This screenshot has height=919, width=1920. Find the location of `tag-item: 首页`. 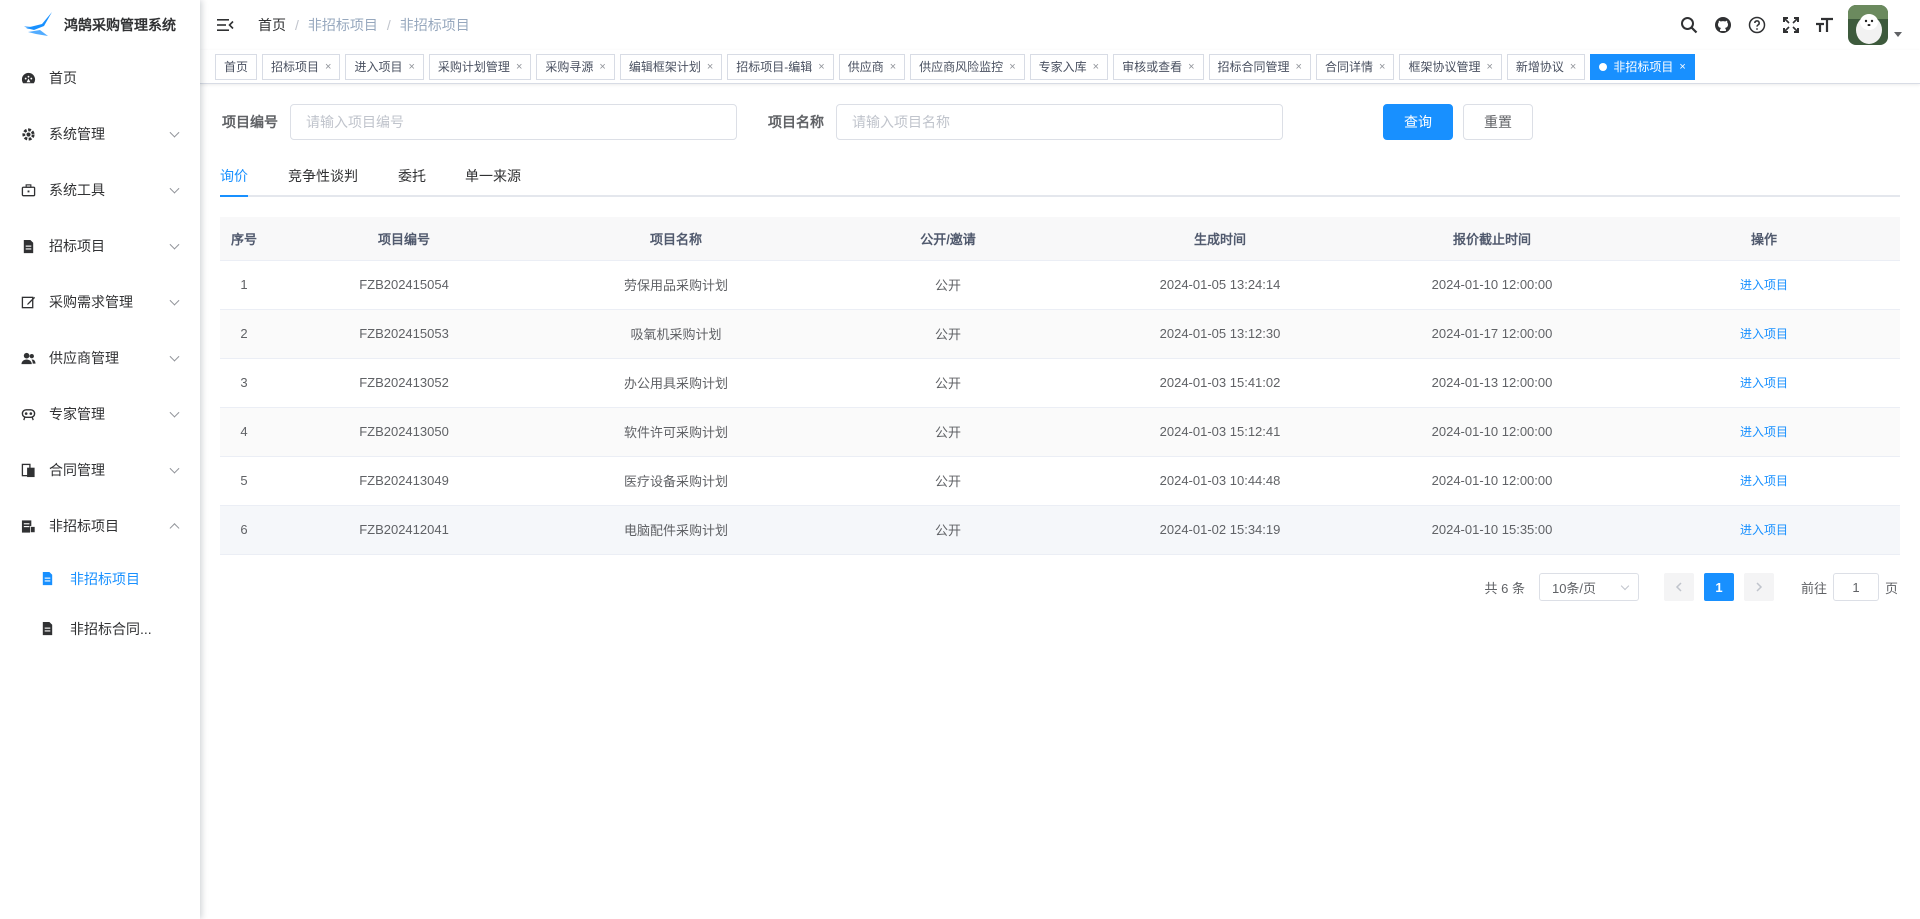

tag-item: 首页 is located at coordinates (236, 66).